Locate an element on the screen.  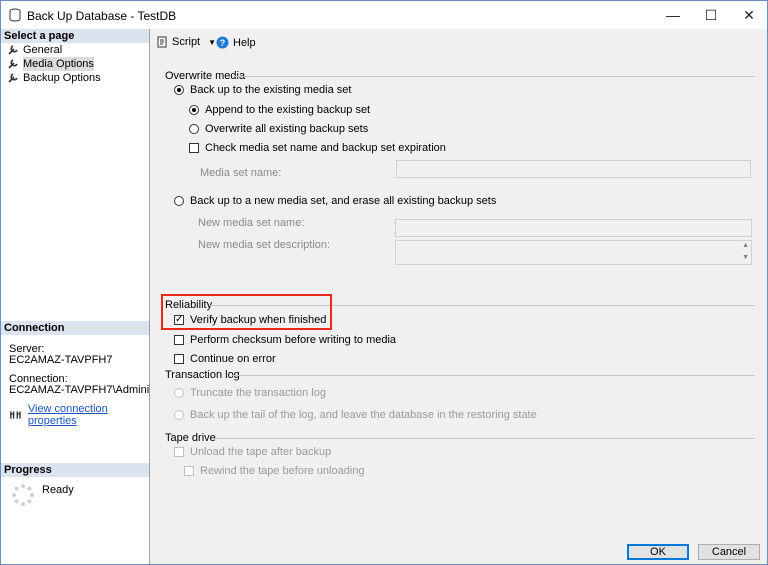
option-label: Rewind the tape before unloading is located at coordinates (282, 471).